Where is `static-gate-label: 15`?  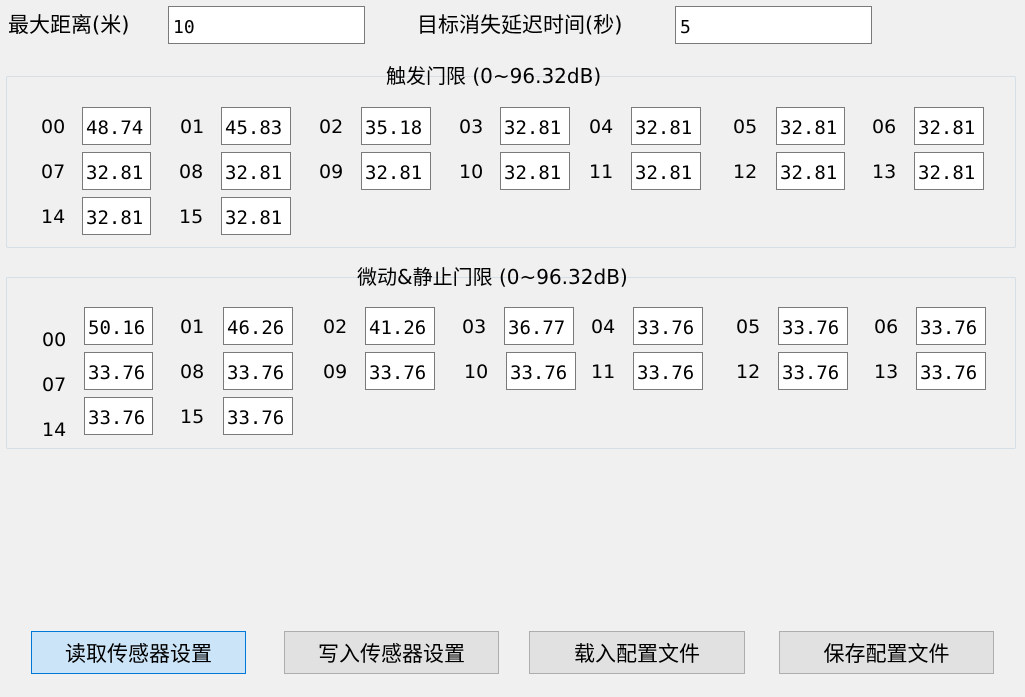
static-gate-label: 15 is located at coordinates (192, 417).